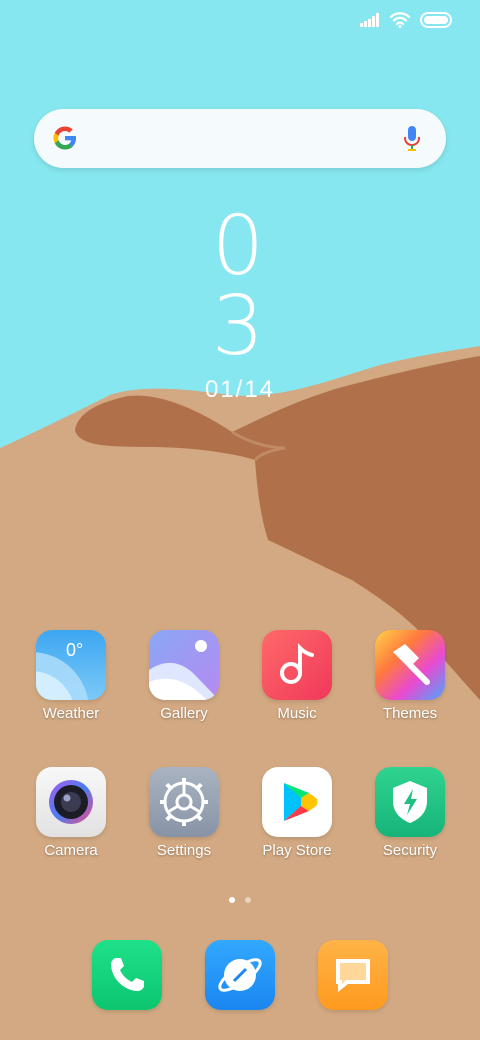 This screenshot has width=480, height=1040. Describe the element at coordinates (184, 713) in the screenshot. I see `app-label: Gallery` at that location.